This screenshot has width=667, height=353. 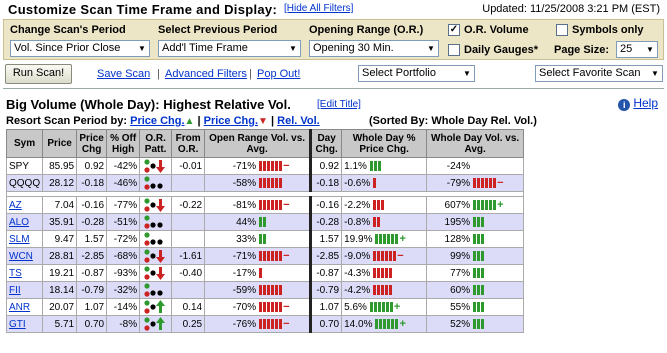 I want to click on page-size-select: 25 ▼, so click(x=637, y=49).